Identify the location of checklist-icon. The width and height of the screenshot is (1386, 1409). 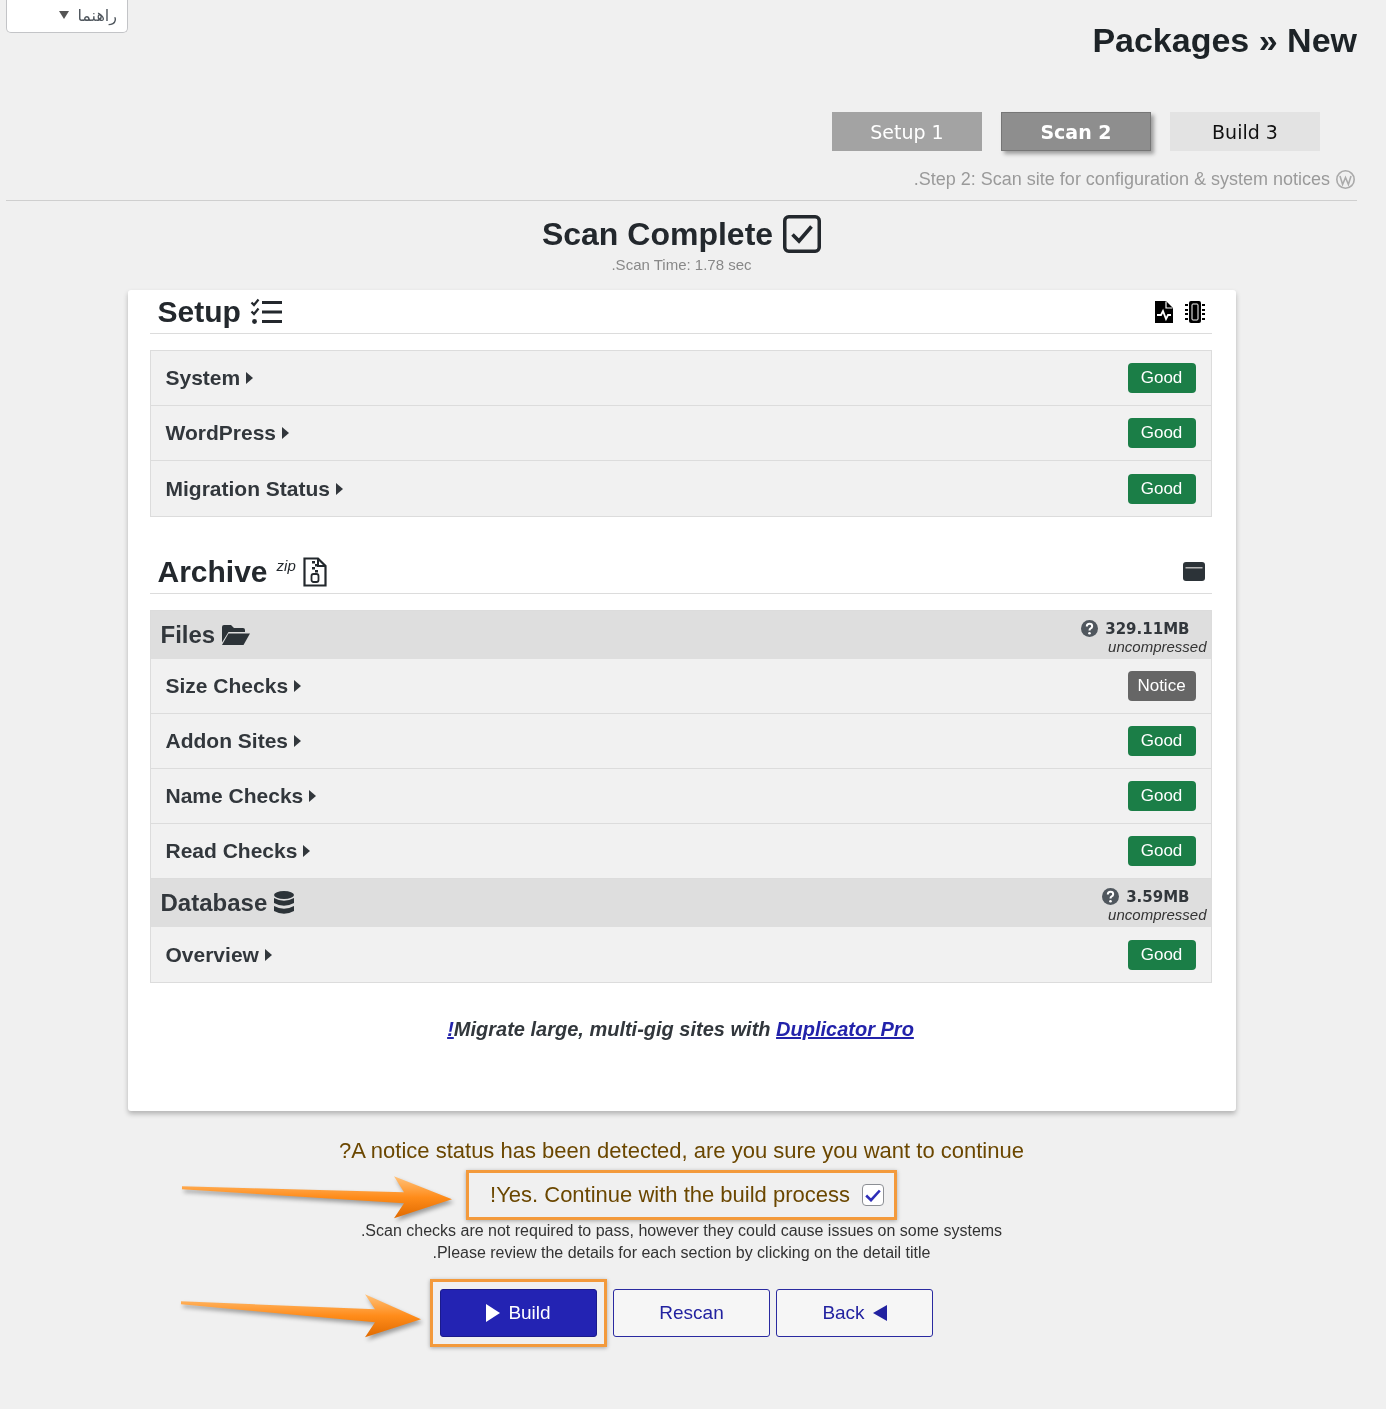
(265, 311).